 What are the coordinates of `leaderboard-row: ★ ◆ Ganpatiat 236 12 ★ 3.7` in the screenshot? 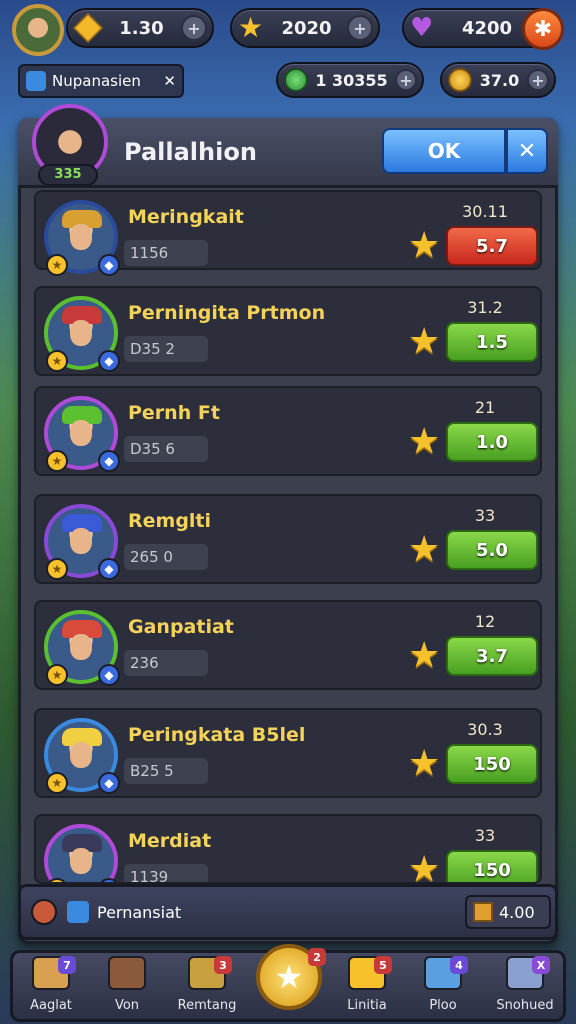 It's located at (288, 645).